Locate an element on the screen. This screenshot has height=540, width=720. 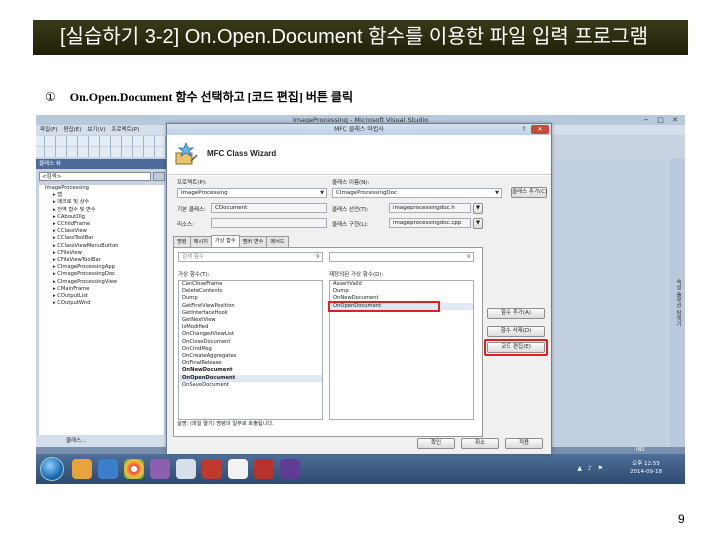
tree-item: ▸ COutputList is located at coordinates (101, 296).